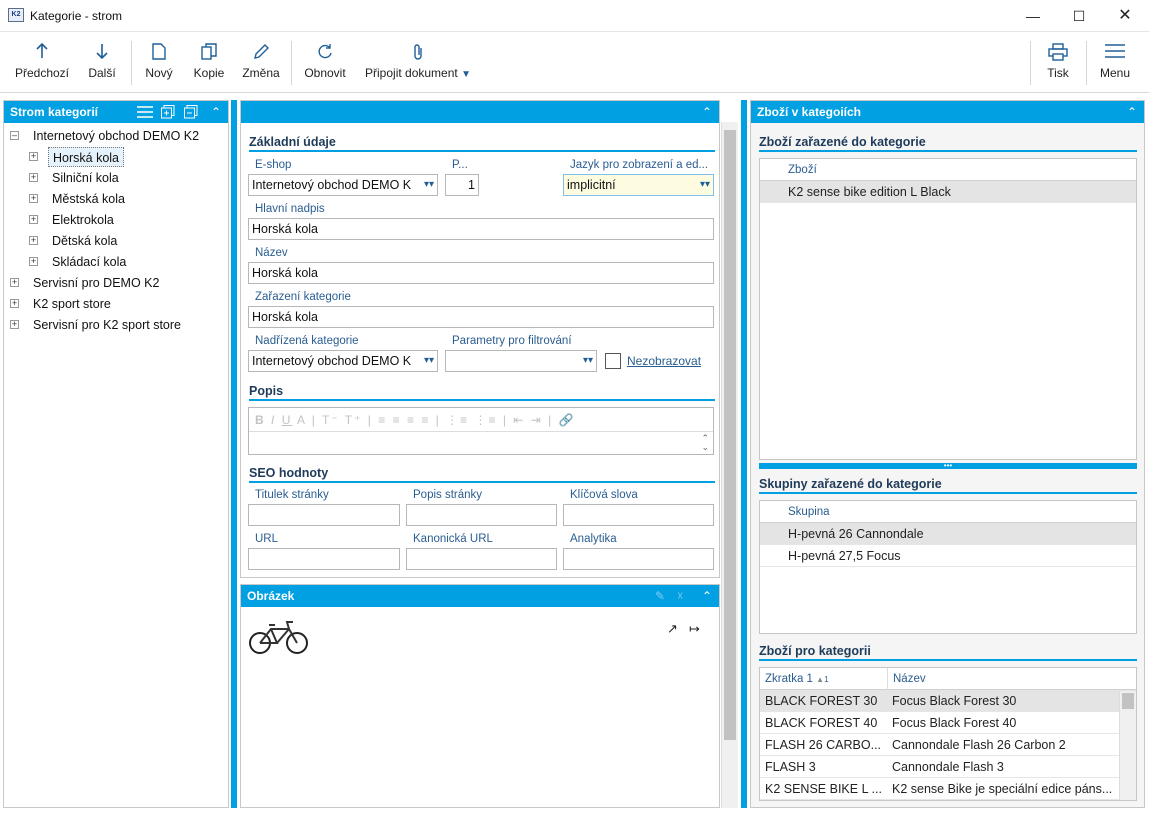 Image resolution: width=1149 pixels, height=814 pixels. I want to click on font-color-icon: A, so click(301, 420).